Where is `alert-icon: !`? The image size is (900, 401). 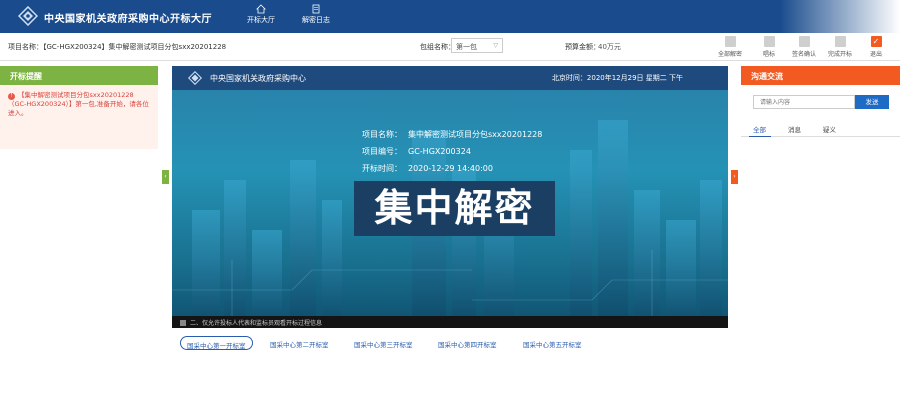 alert-icon: ! is located at coordinates (11, 96).